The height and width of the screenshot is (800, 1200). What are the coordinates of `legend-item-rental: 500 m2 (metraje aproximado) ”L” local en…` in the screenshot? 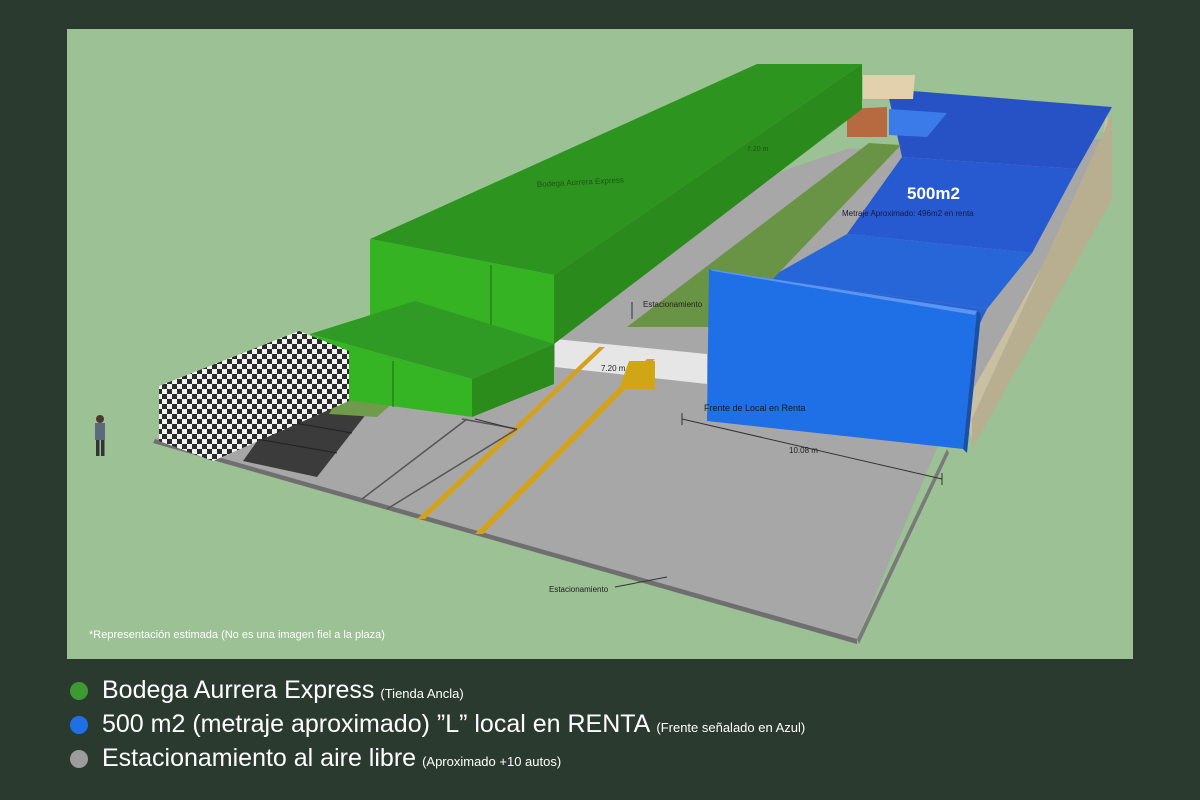 It's located at (620, 727).